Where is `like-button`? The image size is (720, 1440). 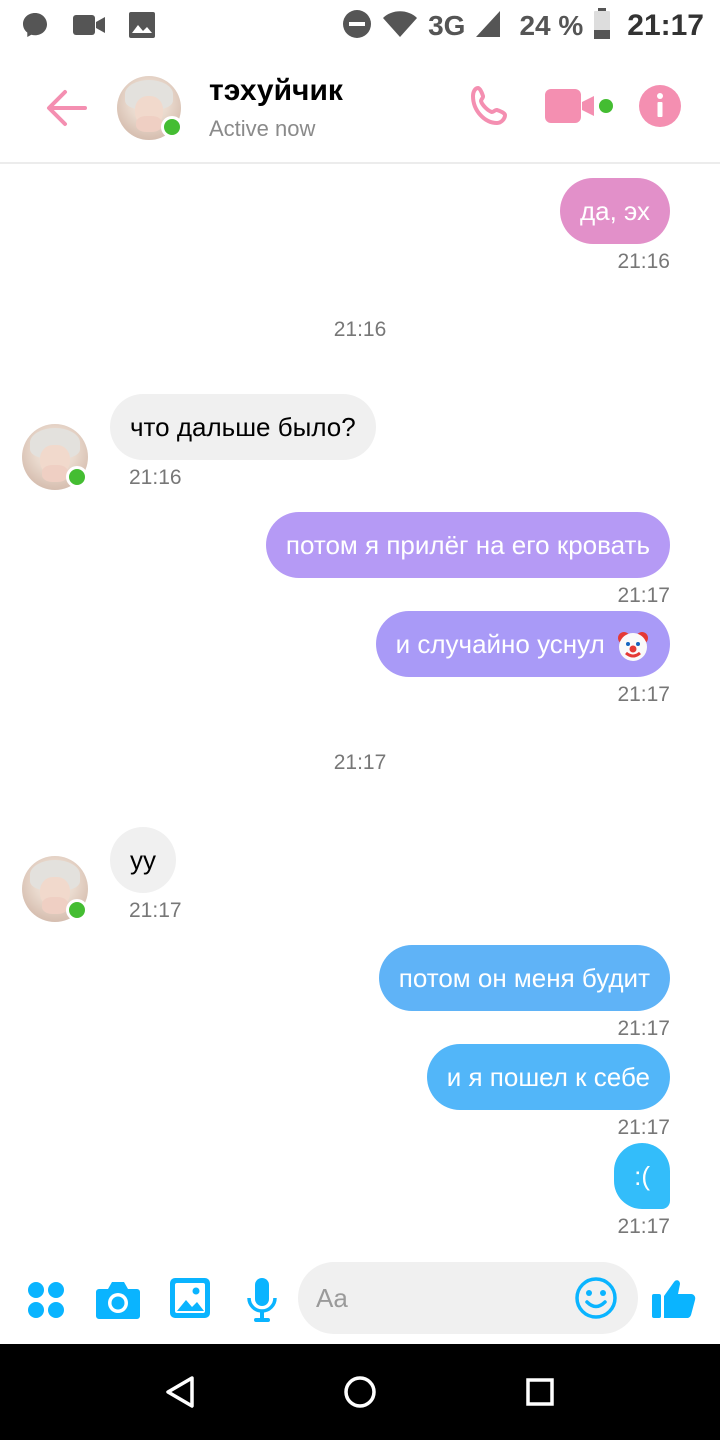
like-button is located at coordinates (674, 1298).